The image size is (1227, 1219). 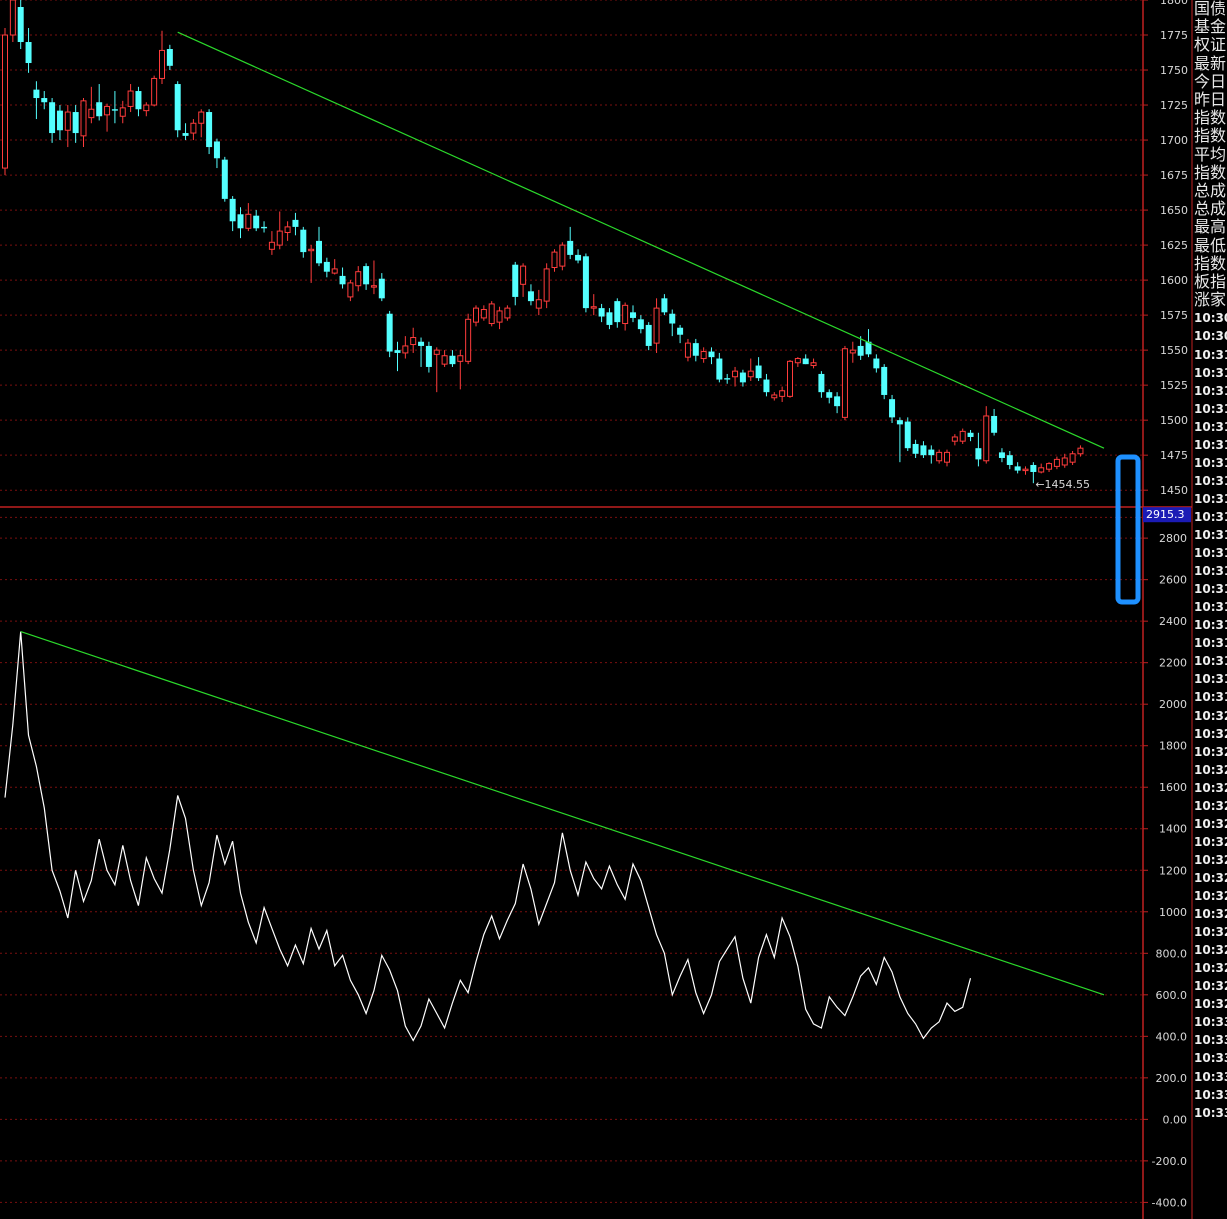 I want to click on y-tick-label: 1600, so click(x=1174, y=280).